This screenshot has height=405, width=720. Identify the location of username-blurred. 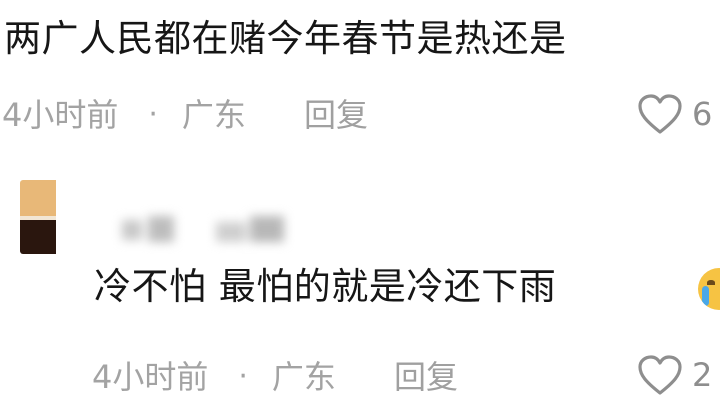
(205, 228).